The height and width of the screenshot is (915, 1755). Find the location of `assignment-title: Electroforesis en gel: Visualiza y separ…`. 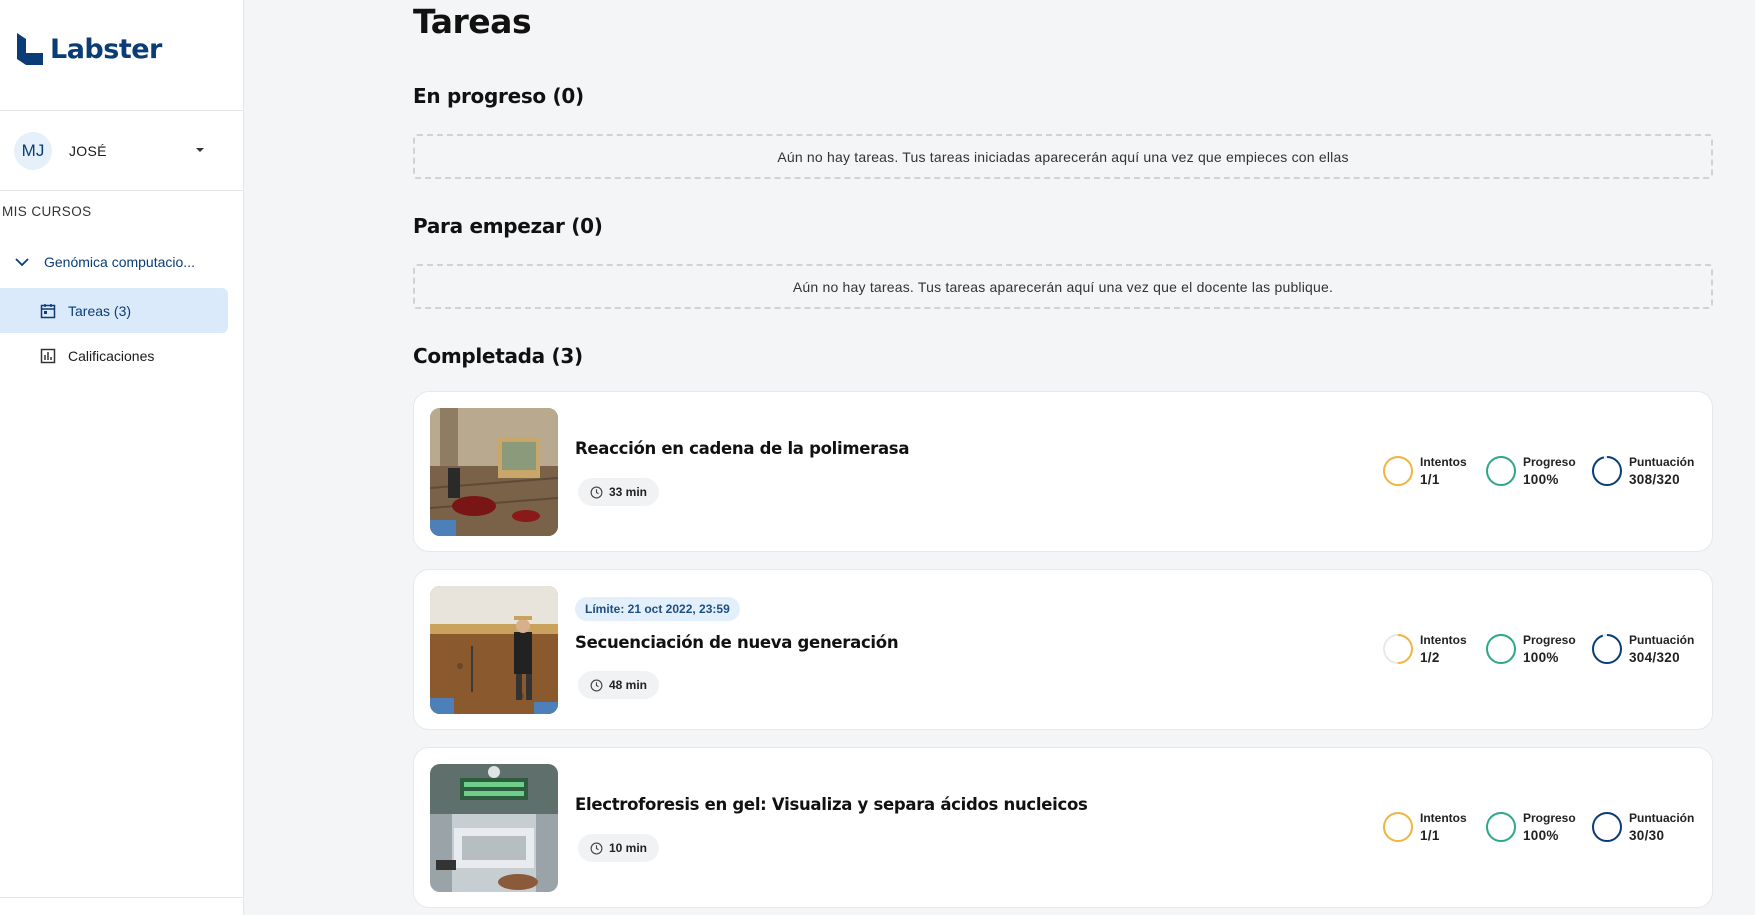

assignment-title: Electroforesis en gel: Visualiza y separ… is located at coordinates (831, 804).